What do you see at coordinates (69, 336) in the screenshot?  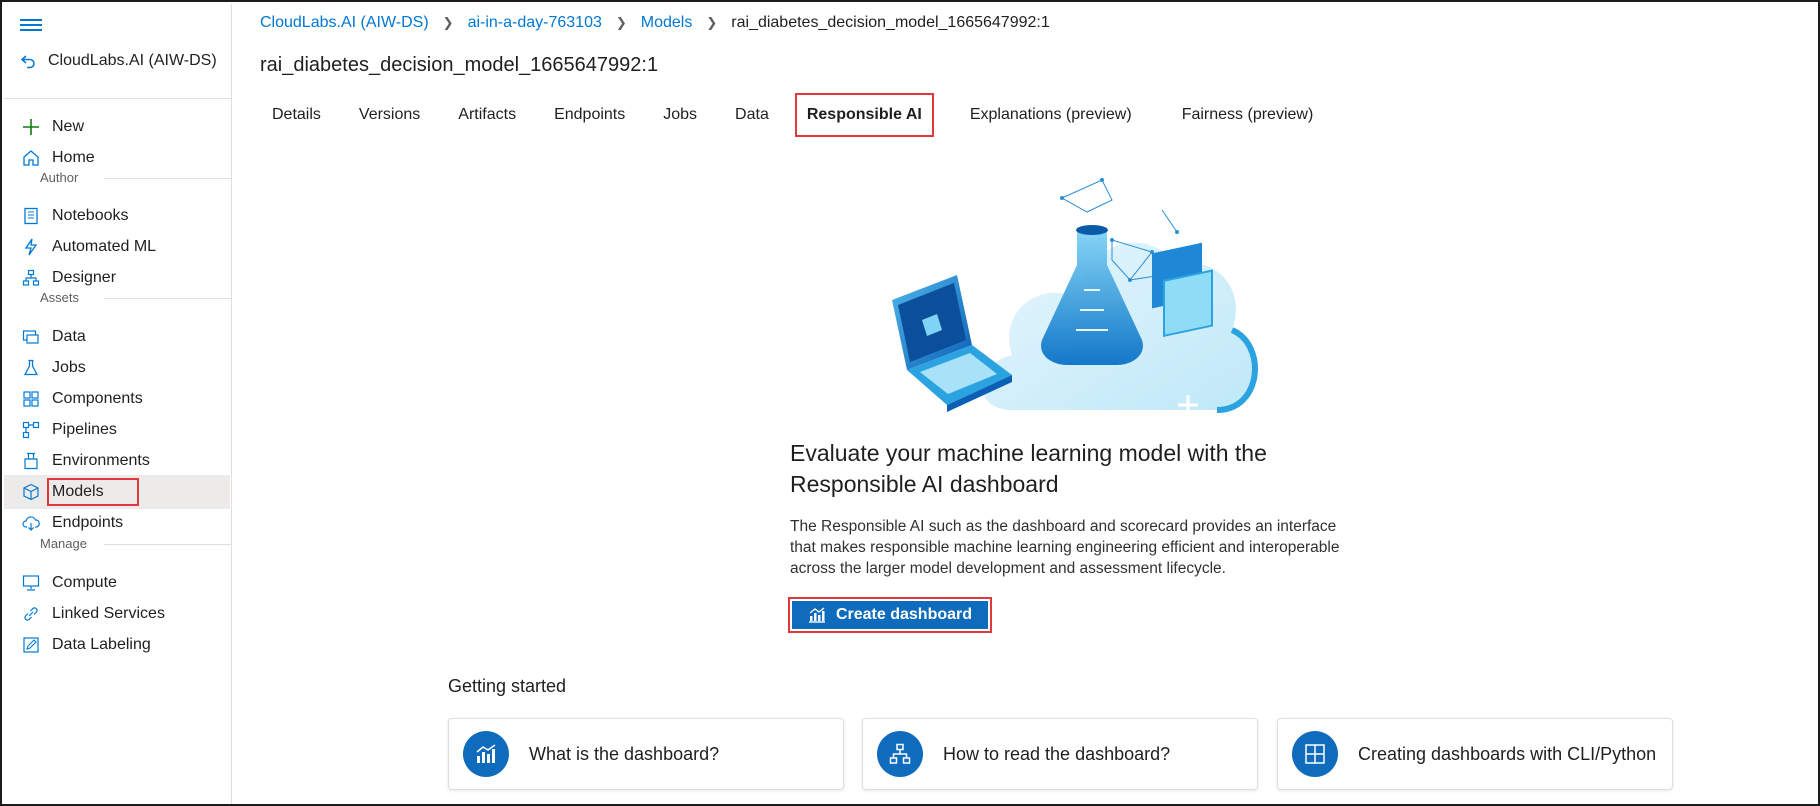 I see `sidebar-item-label: Data` at bounding box center [69, 336].